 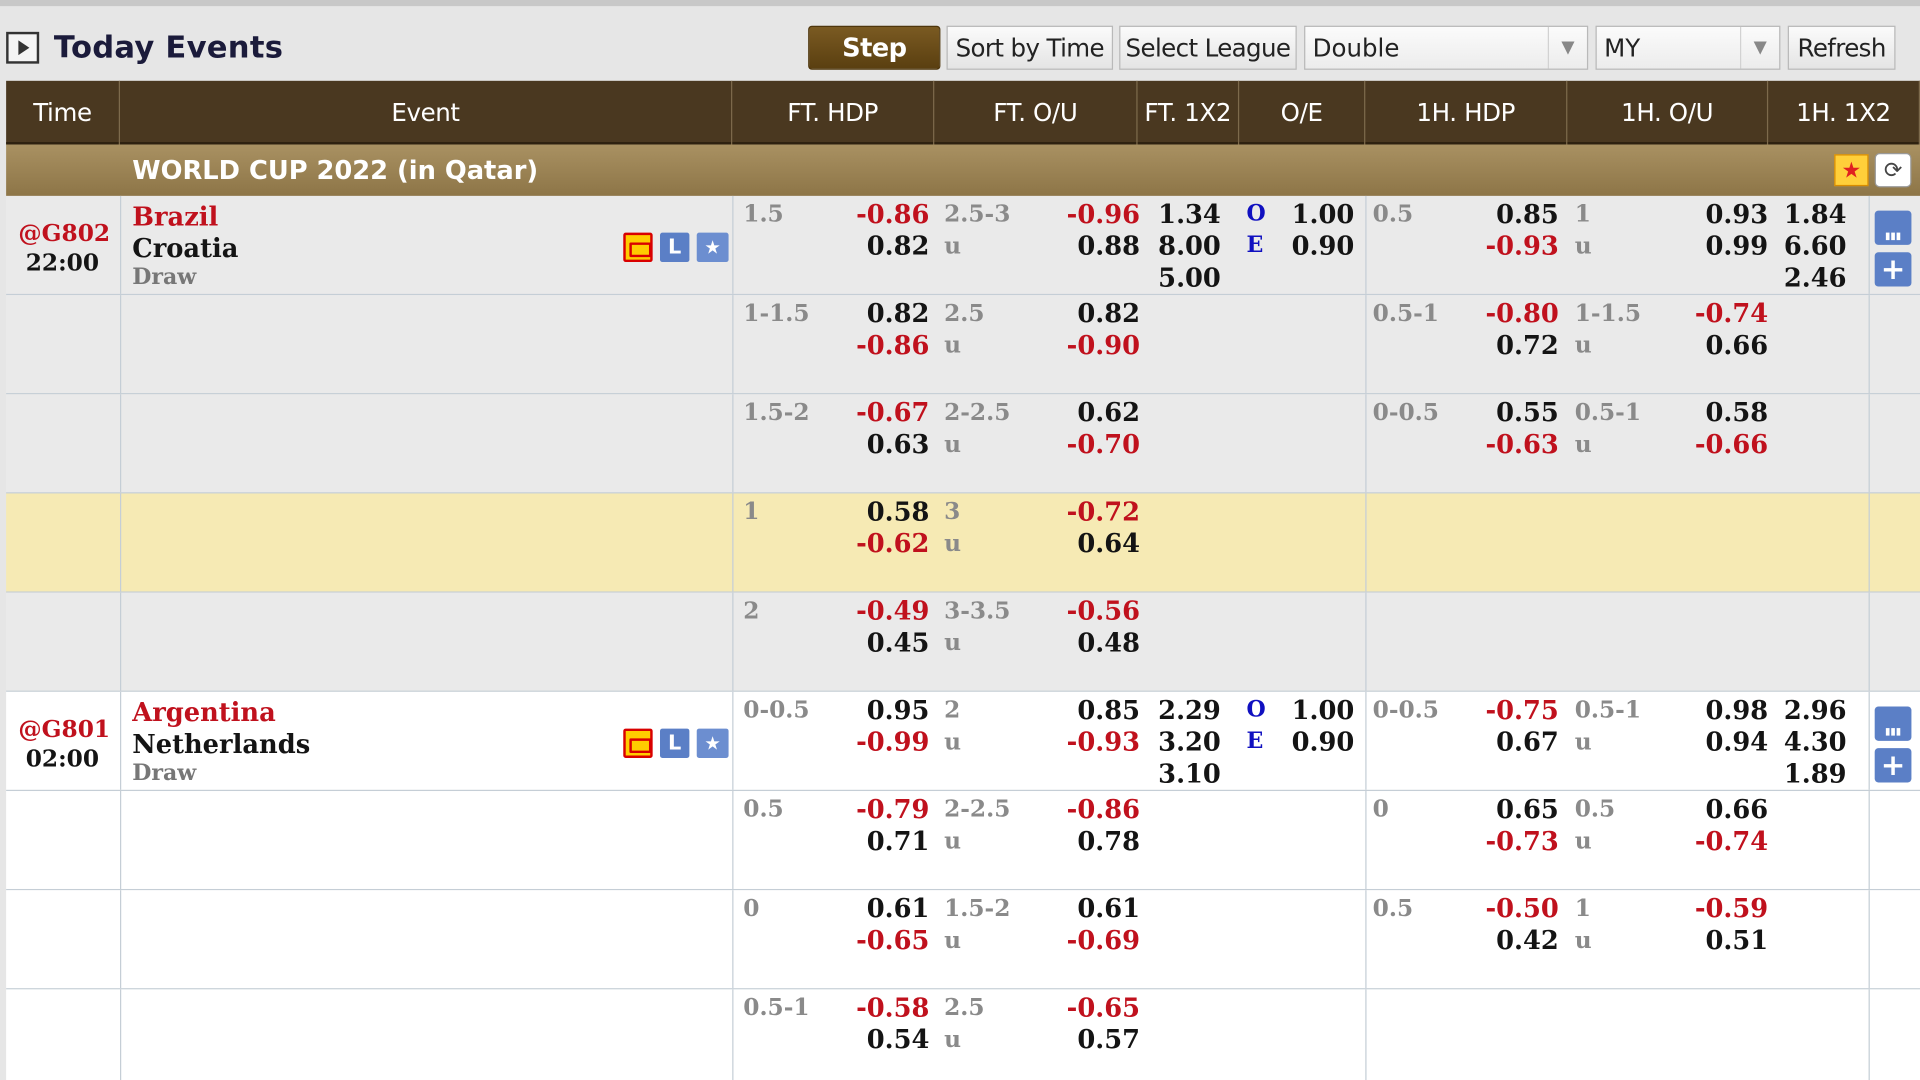 I want to click on h-hdp-odds-top: -0.75, so click(x=1521, y=710).